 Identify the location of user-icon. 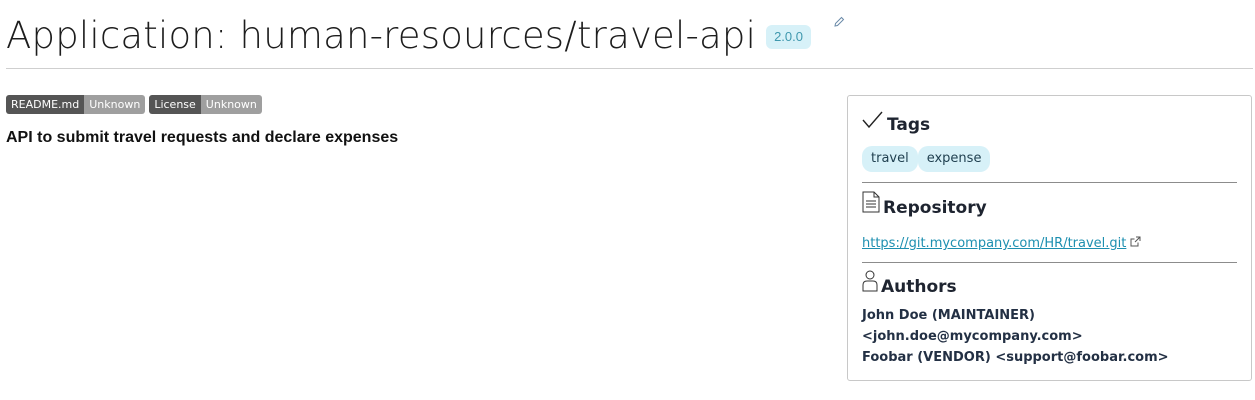
(870, 283).